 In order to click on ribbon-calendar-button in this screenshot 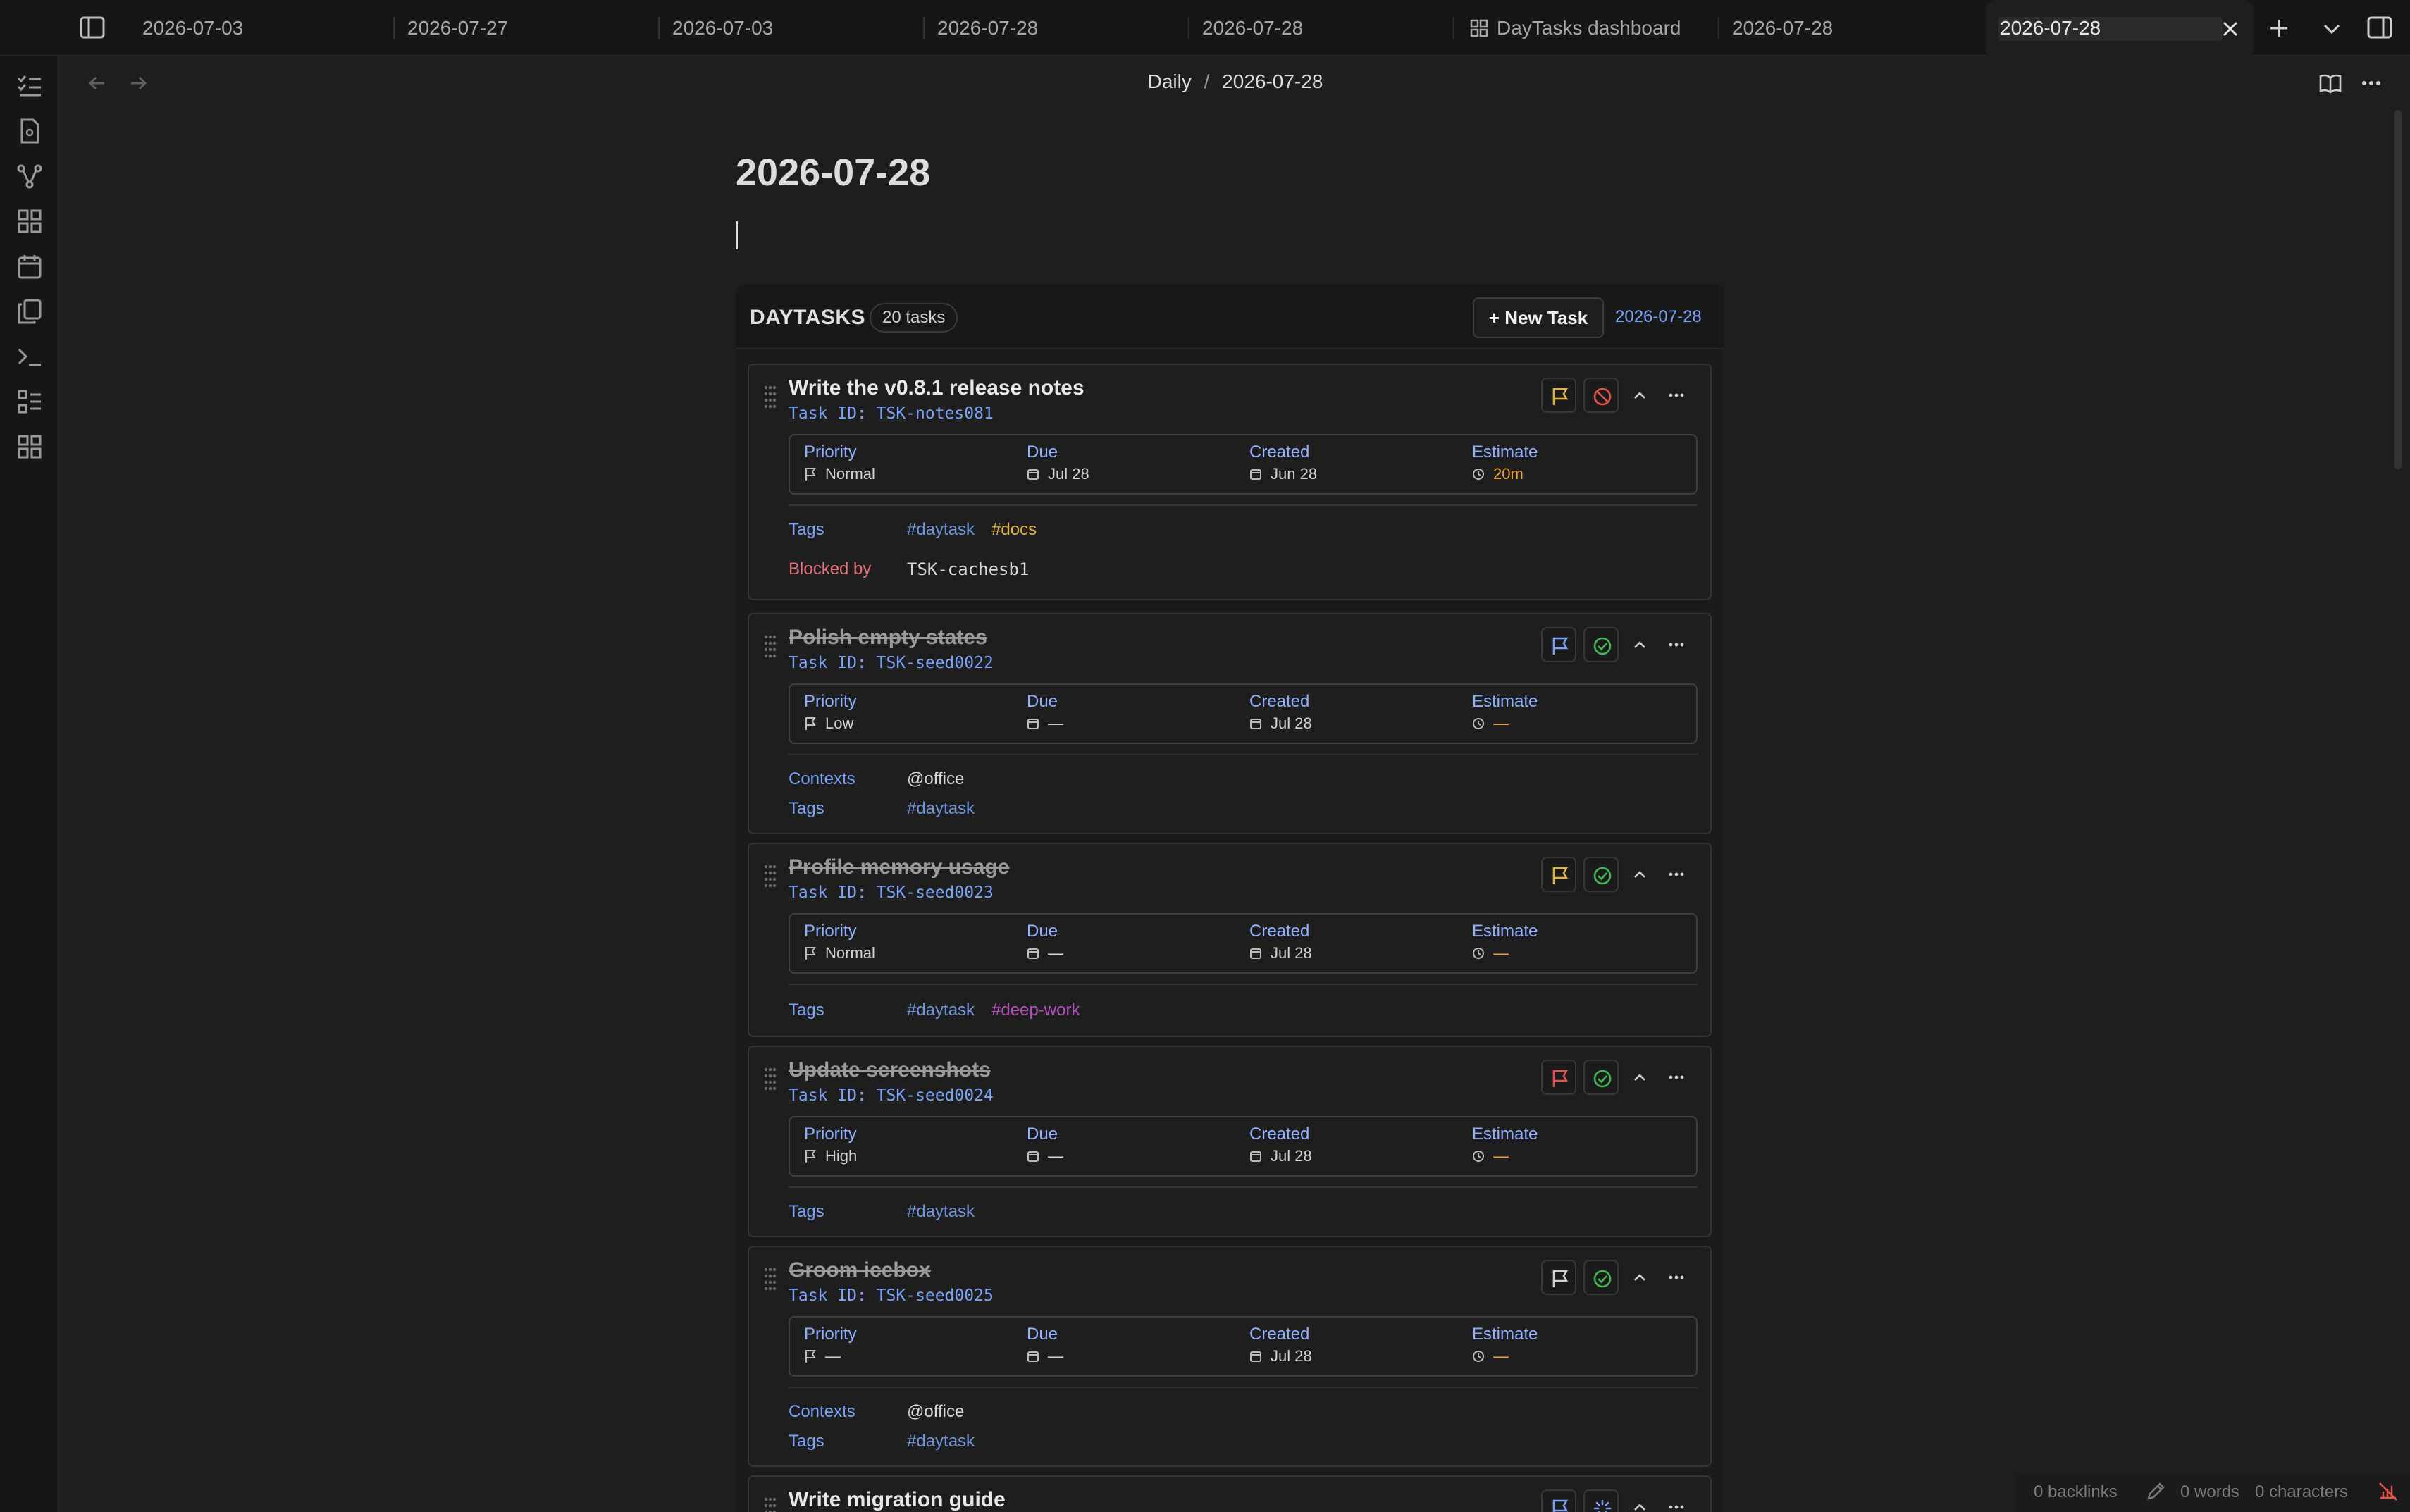, I will do `click(30, 266)`.